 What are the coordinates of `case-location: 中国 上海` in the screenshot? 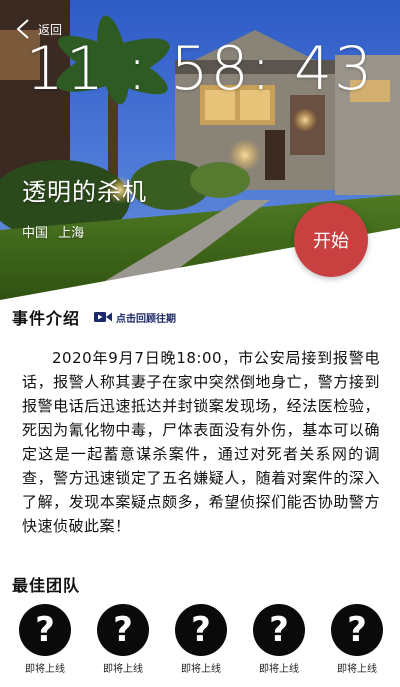 It's located at (53, 233).